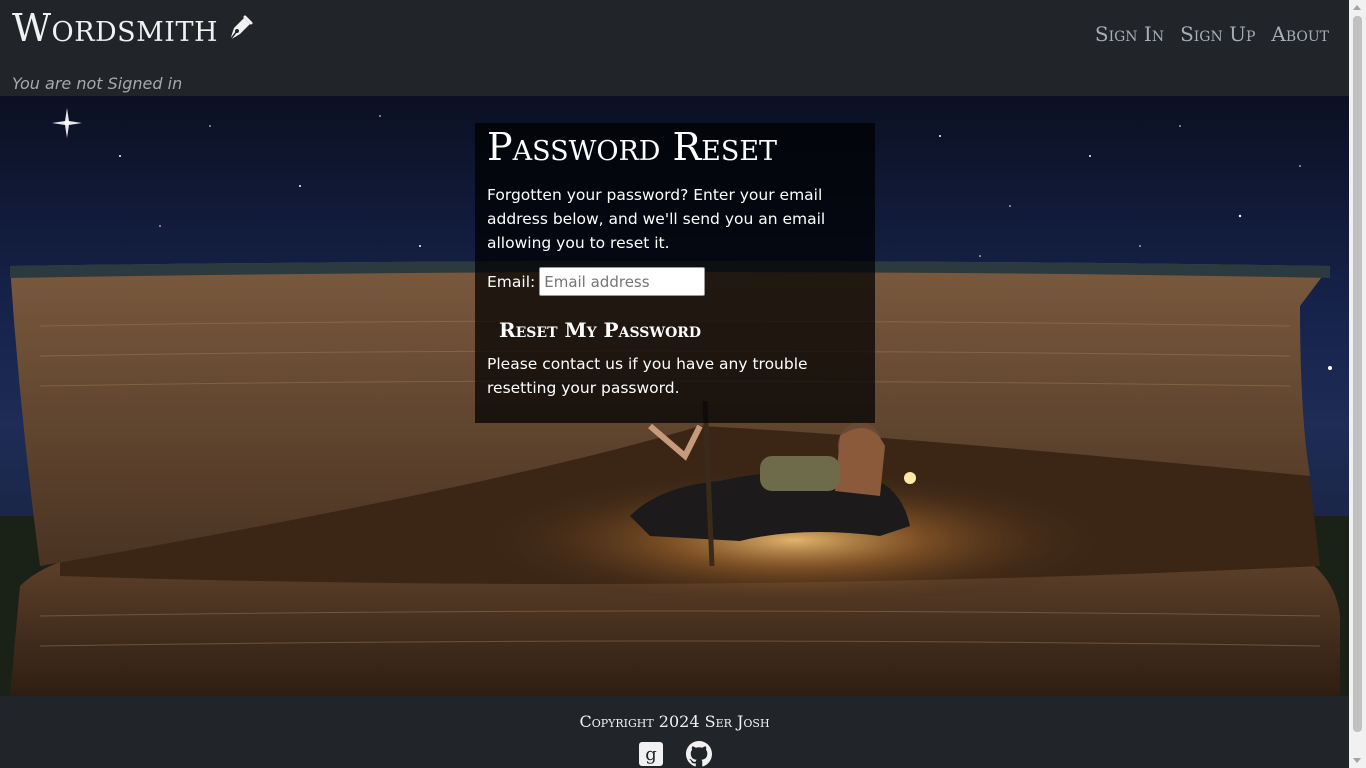  Describe the element at coordinates (1217, 34) in the screenshot. I see `nav-sign-up: Sign Up` at that location.